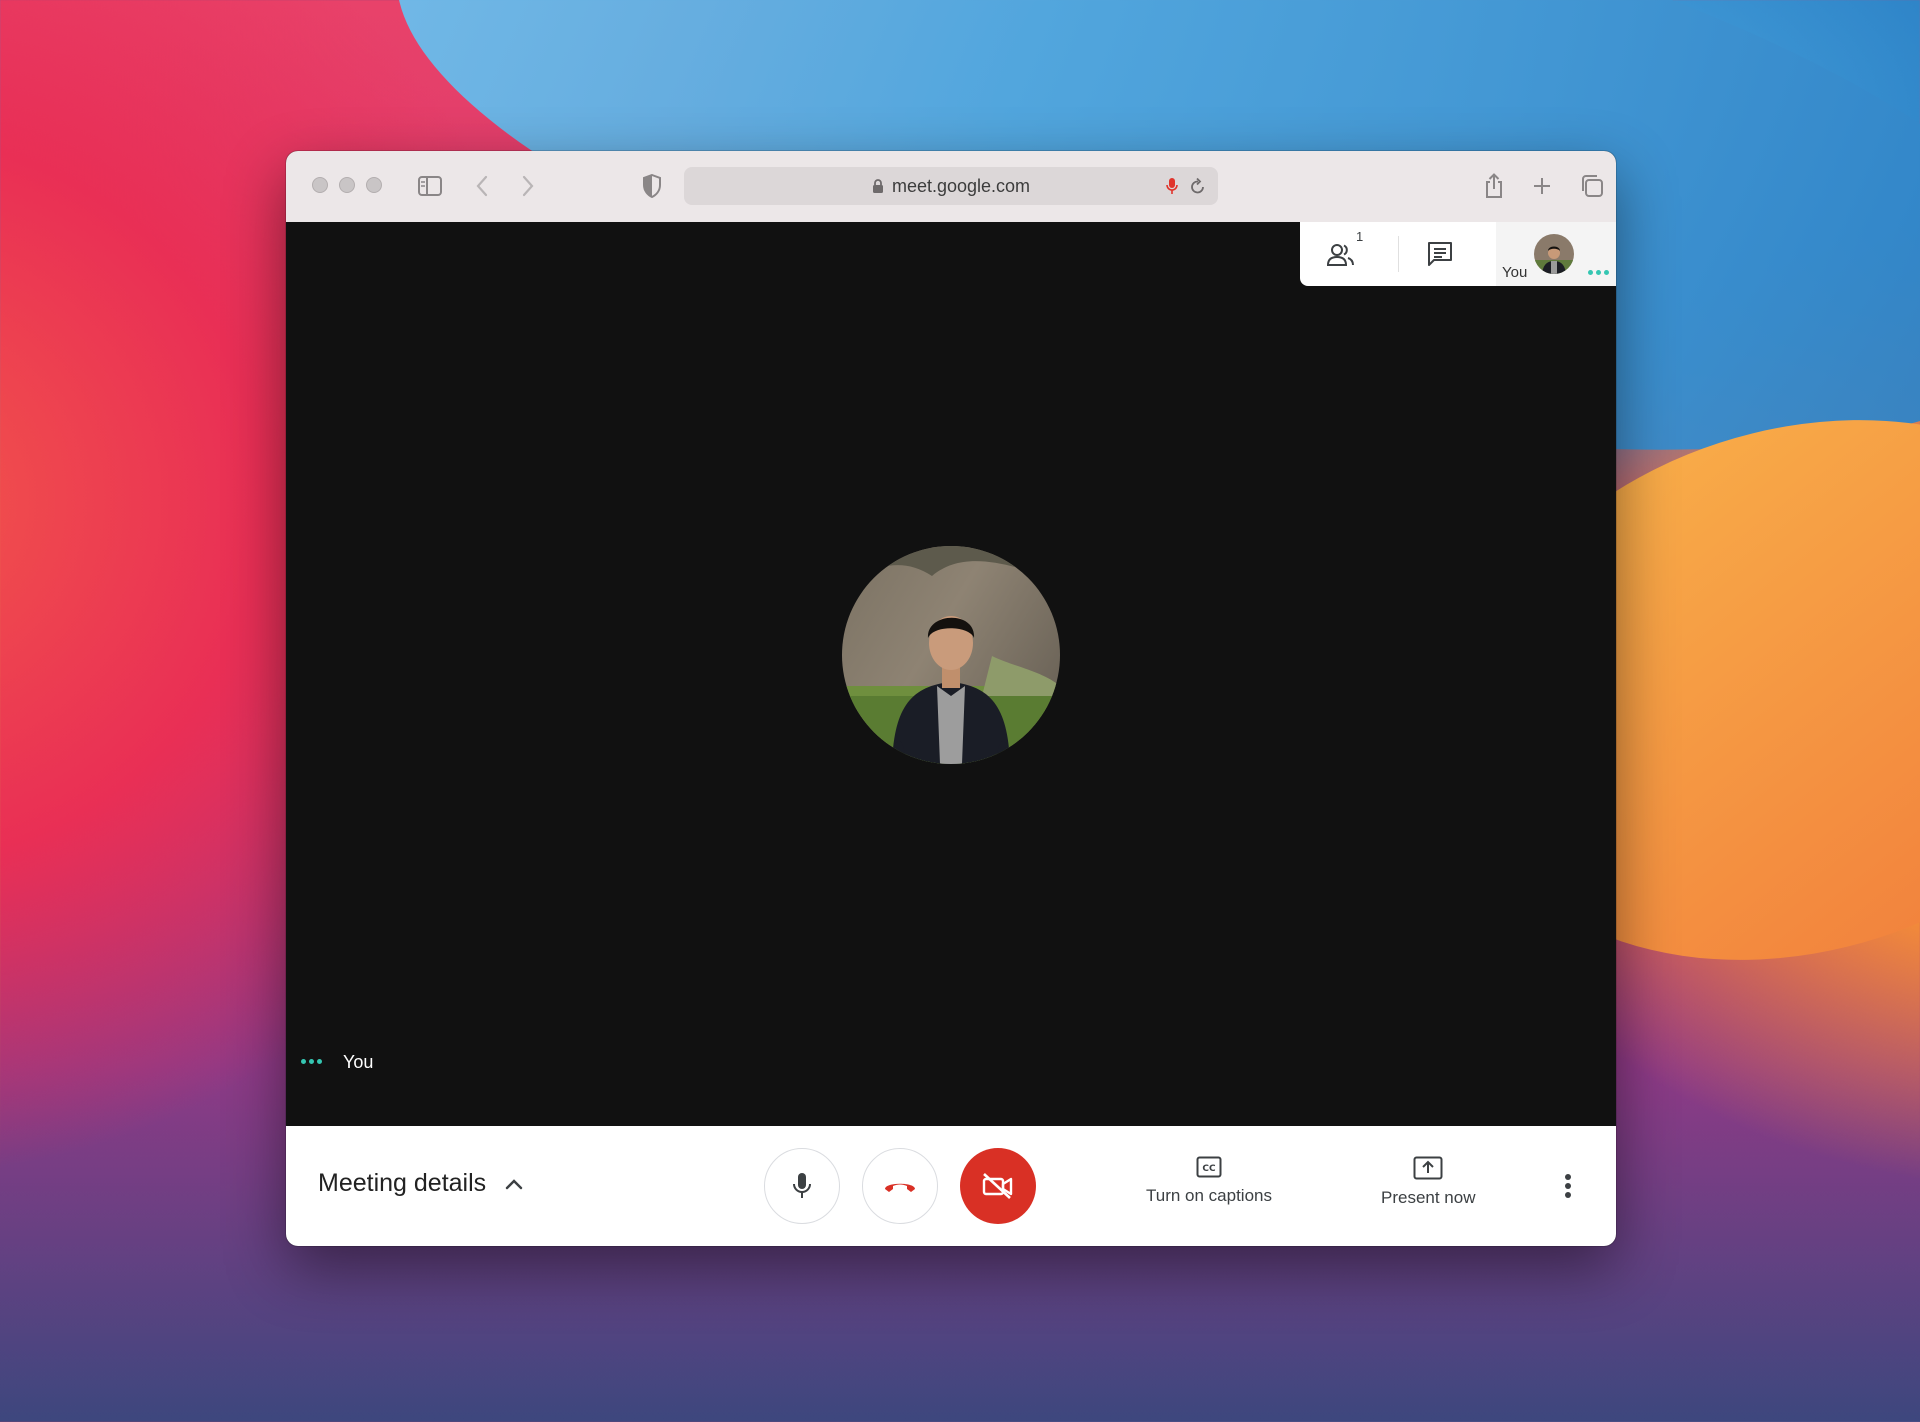 The height and width of the screenshot is (1422, 1920). I want to click on participant-name: You, so click(358, 1062).